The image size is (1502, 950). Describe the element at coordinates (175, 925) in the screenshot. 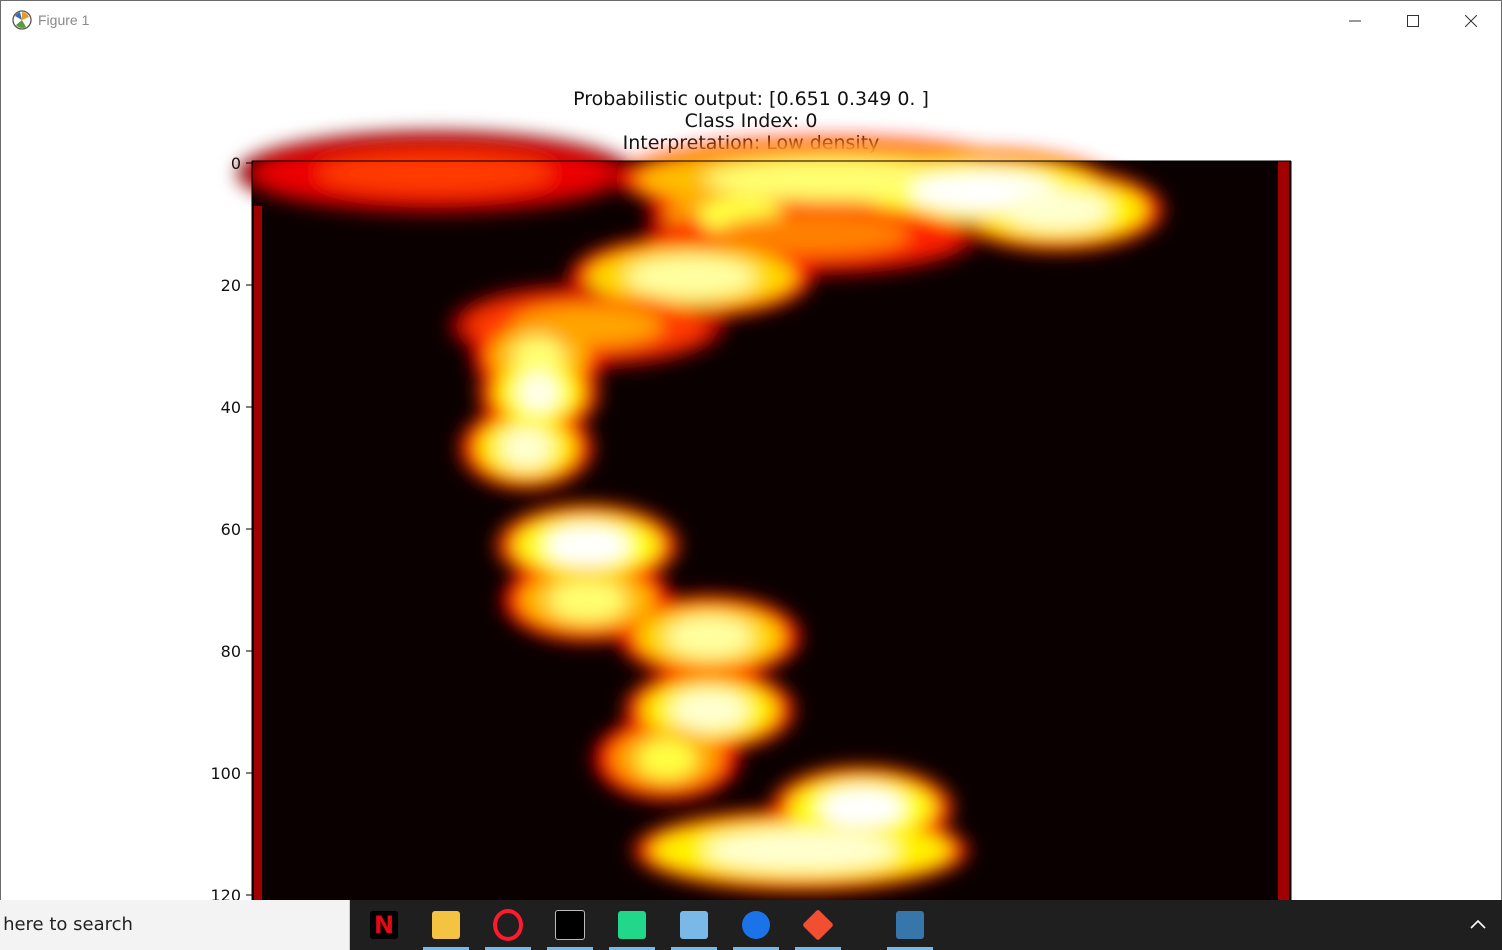

I see `taskbar-search-box: Type here to search` at that location.